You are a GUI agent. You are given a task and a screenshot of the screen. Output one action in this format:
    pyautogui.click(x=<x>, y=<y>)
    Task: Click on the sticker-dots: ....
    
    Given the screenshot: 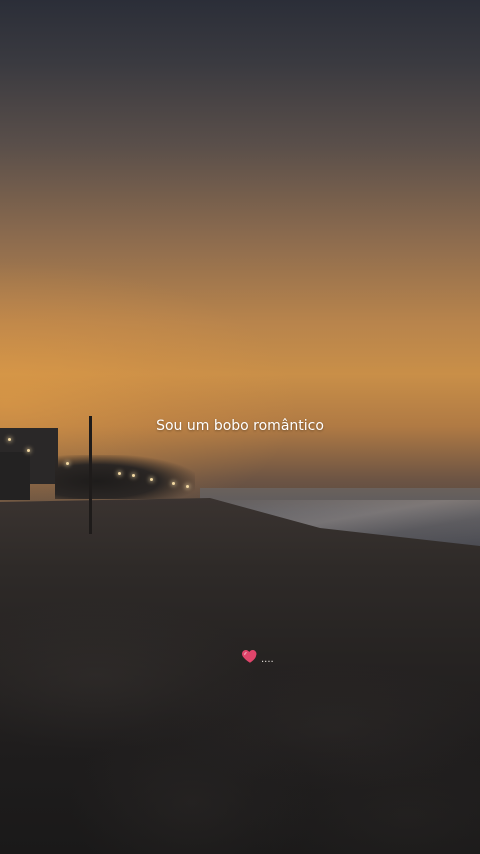 What is the action you would take?
    pyautogui.click(x=267, y=659)
    